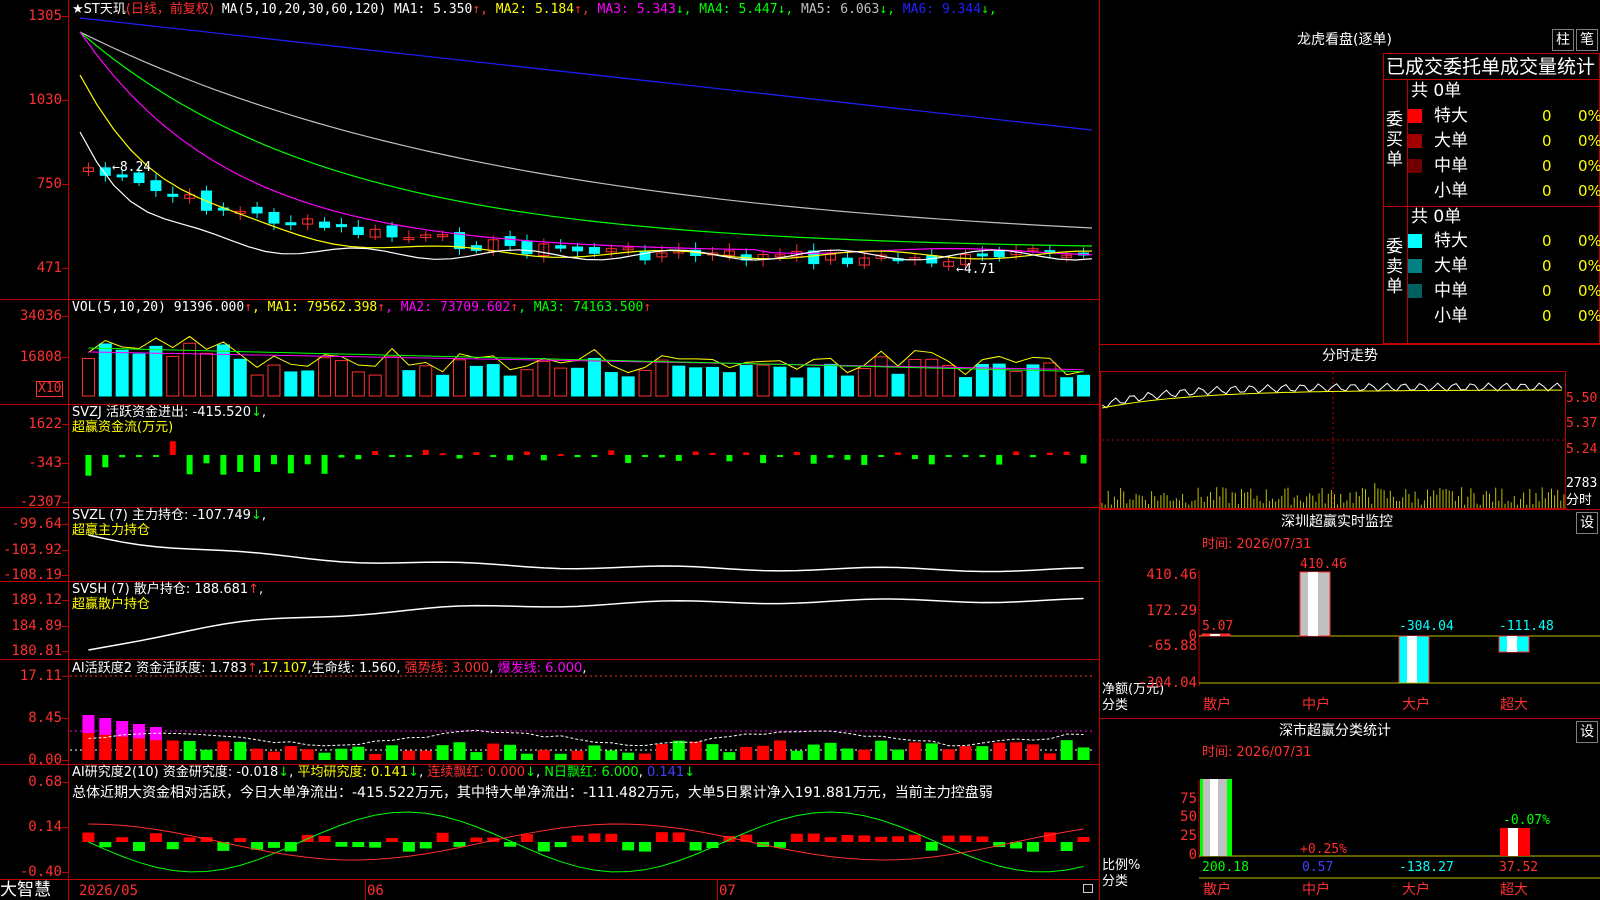  Describe the element at coordinates (1188, 836) in the screenshot. I see `classify-axis-label: 25` at that location.